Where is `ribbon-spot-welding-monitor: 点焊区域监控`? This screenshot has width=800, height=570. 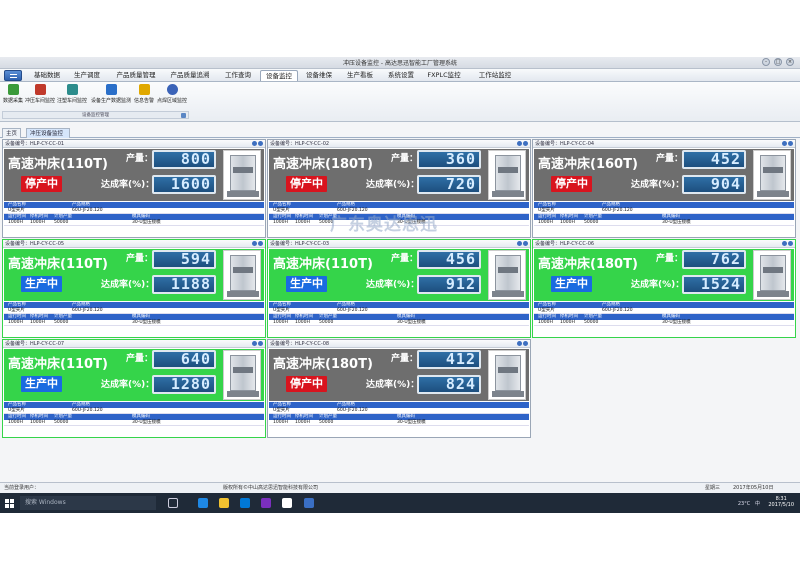
ribbon-spot-welding-monitor: 点焊区域监控 is located at coordinates (172, 96).